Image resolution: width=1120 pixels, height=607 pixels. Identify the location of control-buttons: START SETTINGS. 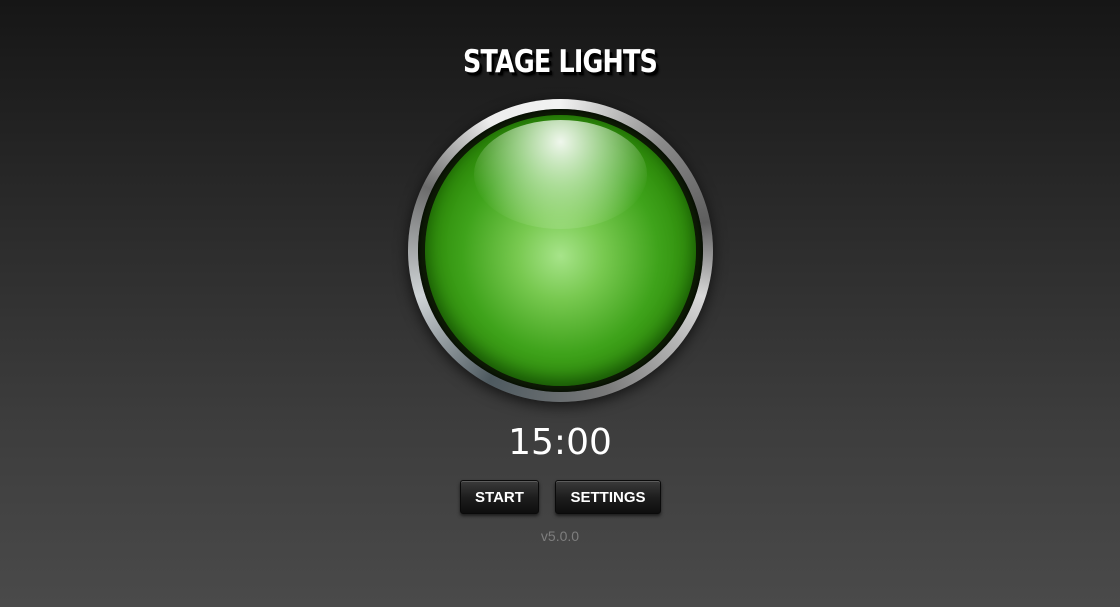
(560, 498).